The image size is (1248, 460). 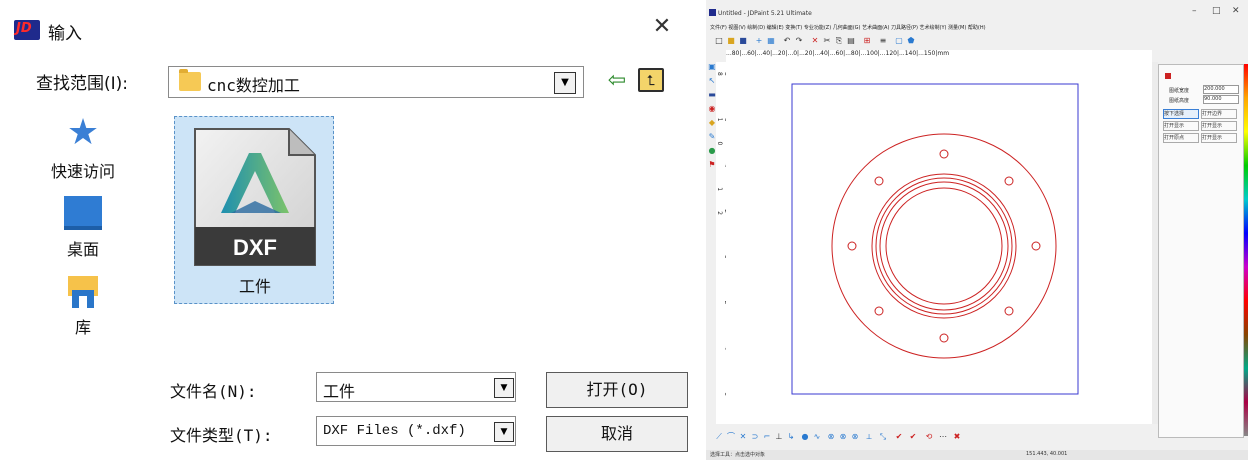 What do you see at coordinates (765, 13) in the screenshot?
I see `window-title: Untitled - JDPaint 5.21 Ultimate` at bounding box center [765, 13].